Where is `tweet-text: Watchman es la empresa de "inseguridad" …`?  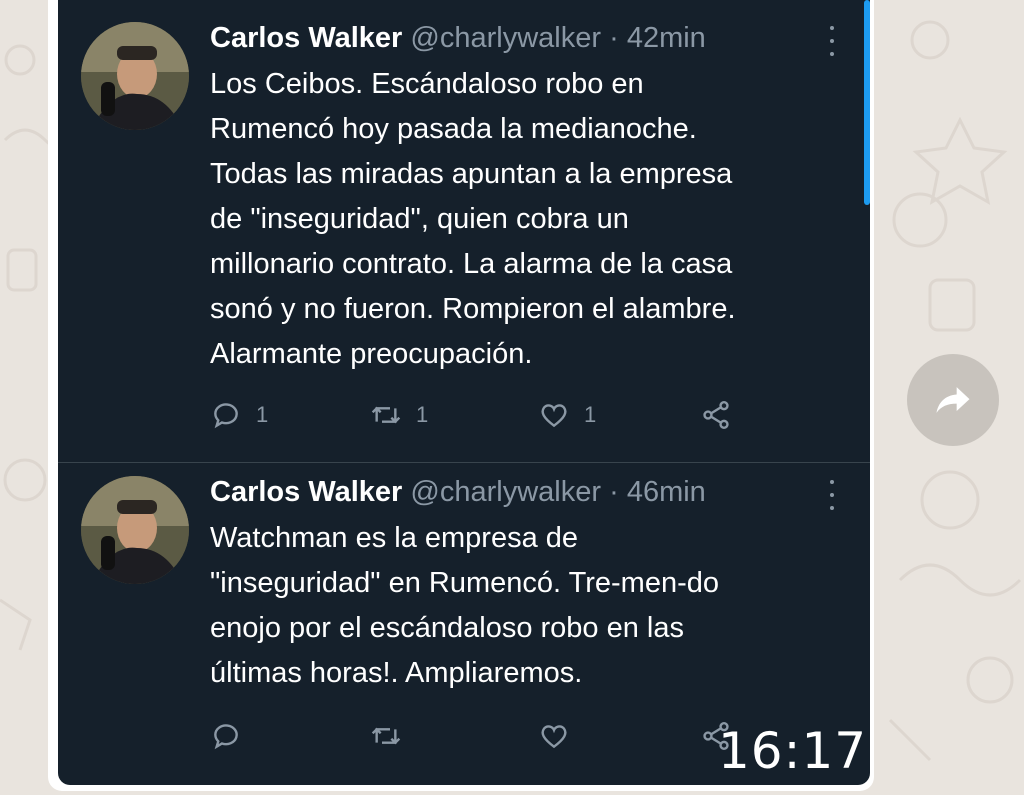 tweet-text: Watchman es la empresa de "inseguridad" … is located at coordinates (465, 605).